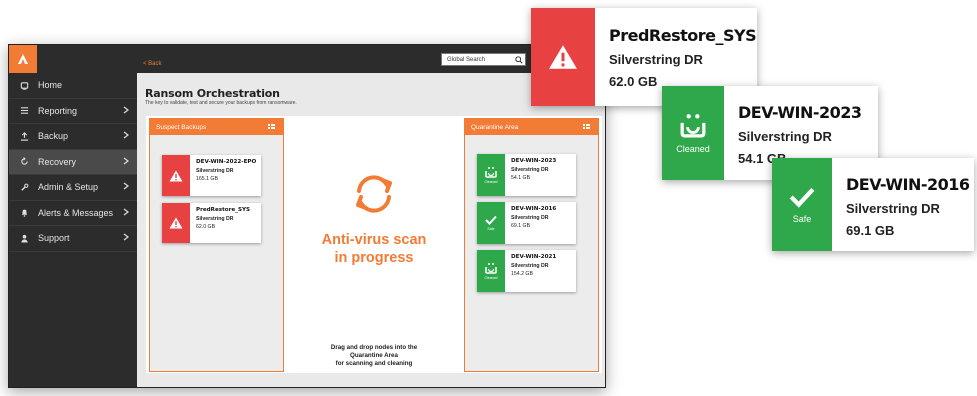  What do you see at coordinates (24, 111) in the screenshot?
I see `list-icon` at bounding box center [24, 111].